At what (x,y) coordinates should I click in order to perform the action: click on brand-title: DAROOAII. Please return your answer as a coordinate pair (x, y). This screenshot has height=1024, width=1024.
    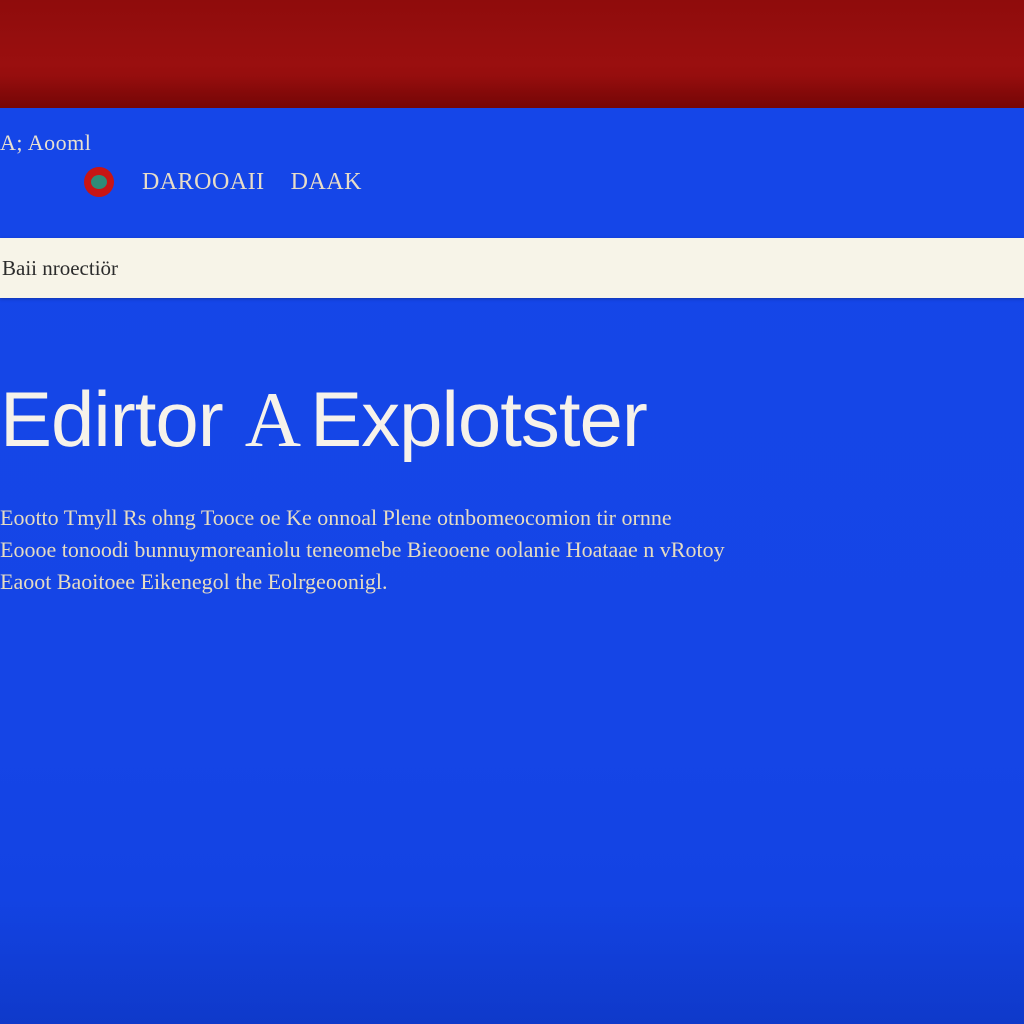
    Looking at the image, I should click on (203, 182).